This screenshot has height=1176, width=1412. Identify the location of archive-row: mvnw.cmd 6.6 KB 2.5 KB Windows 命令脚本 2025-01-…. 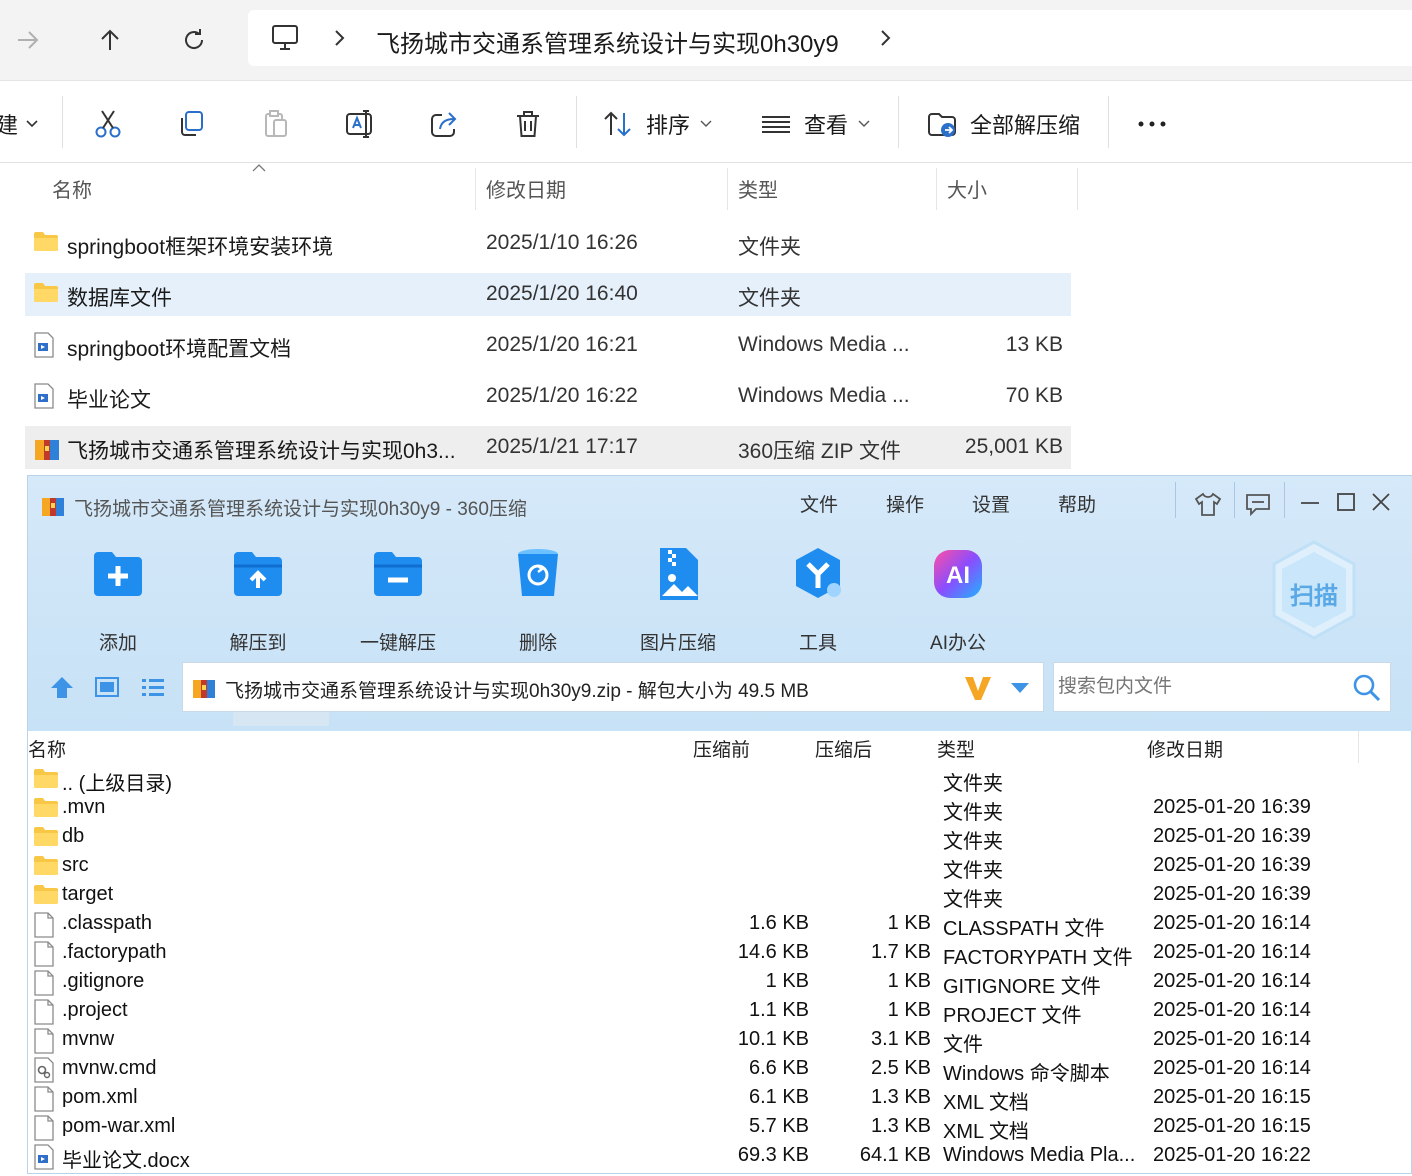
(716, 1069).